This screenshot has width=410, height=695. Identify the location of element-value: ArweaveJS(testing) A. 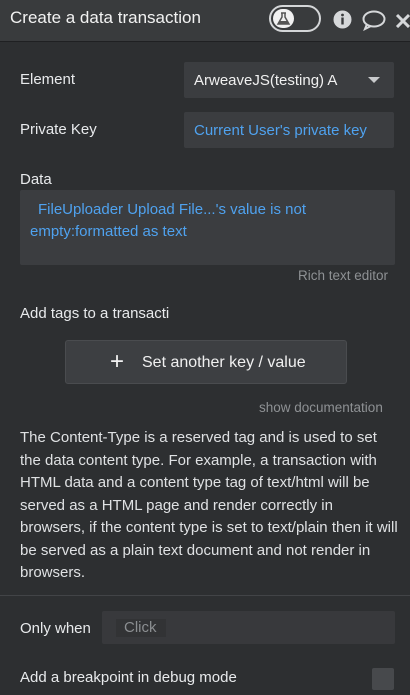
(266, 80).